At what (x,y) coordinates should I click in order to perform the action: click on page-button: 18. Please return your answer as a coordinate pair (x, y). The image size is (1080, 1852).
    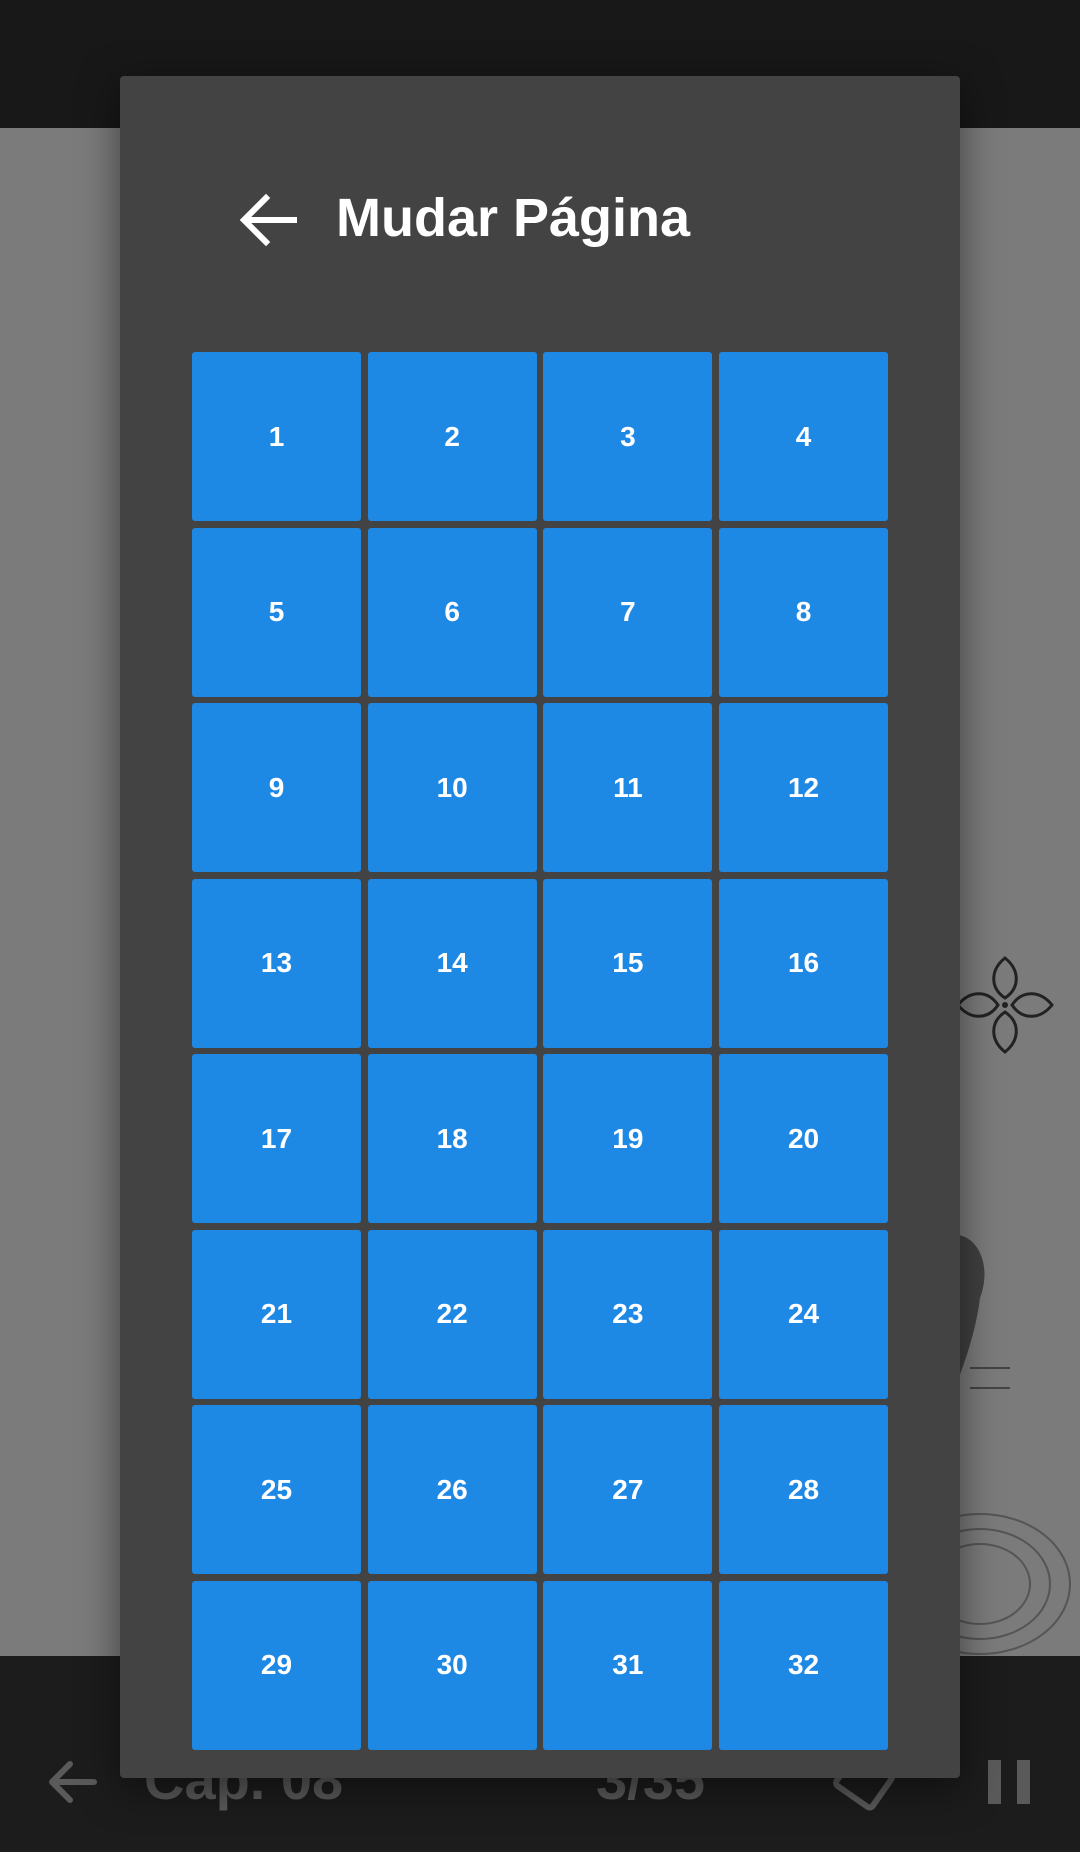
    Looking at the image, I should click on (452, 1138).